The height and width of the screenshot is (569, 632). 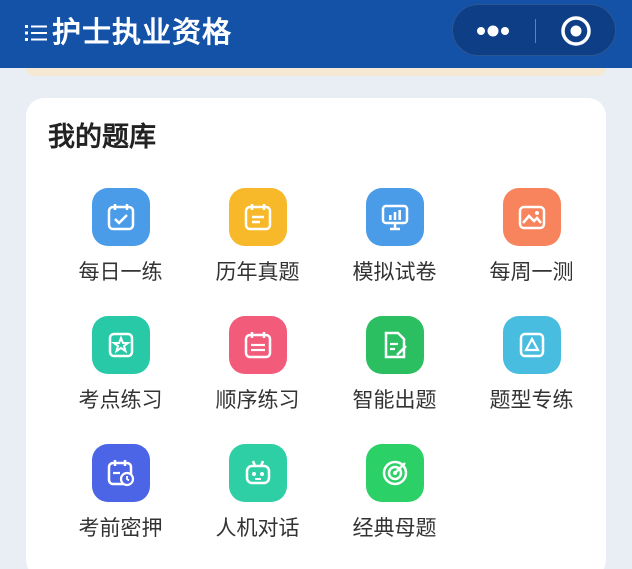 I want to click on close-button, so click(x=576, y=31).